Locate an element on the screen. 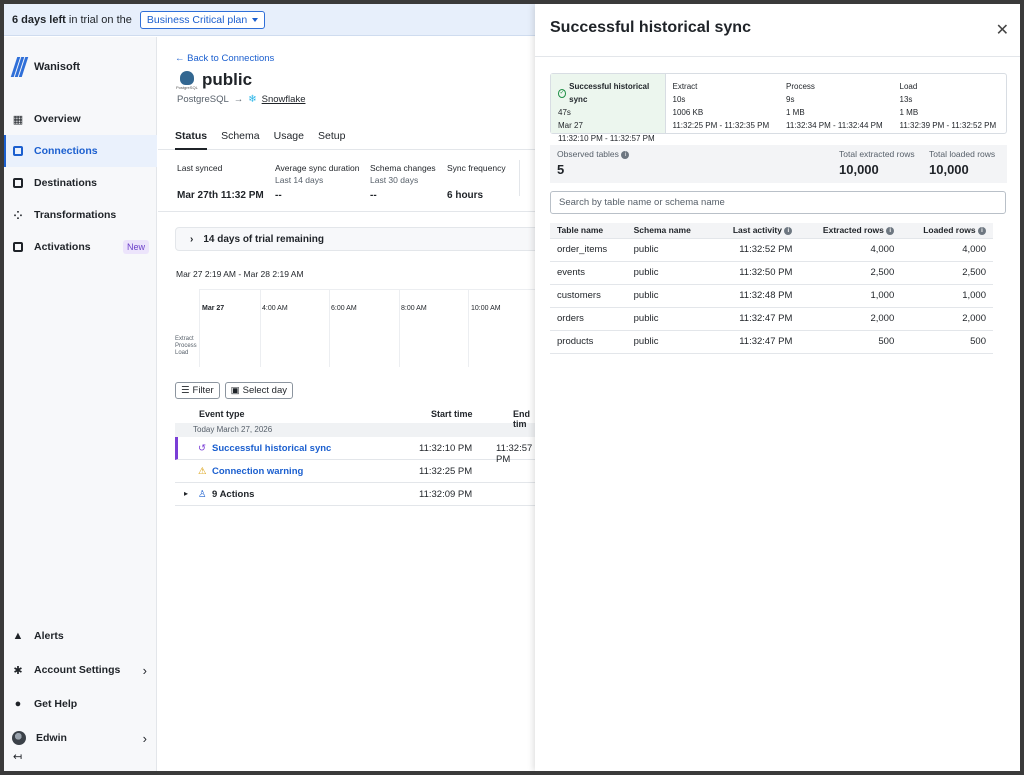  postgresql-logo-icon: PostgreSQL is located at coordinates (187, 80).